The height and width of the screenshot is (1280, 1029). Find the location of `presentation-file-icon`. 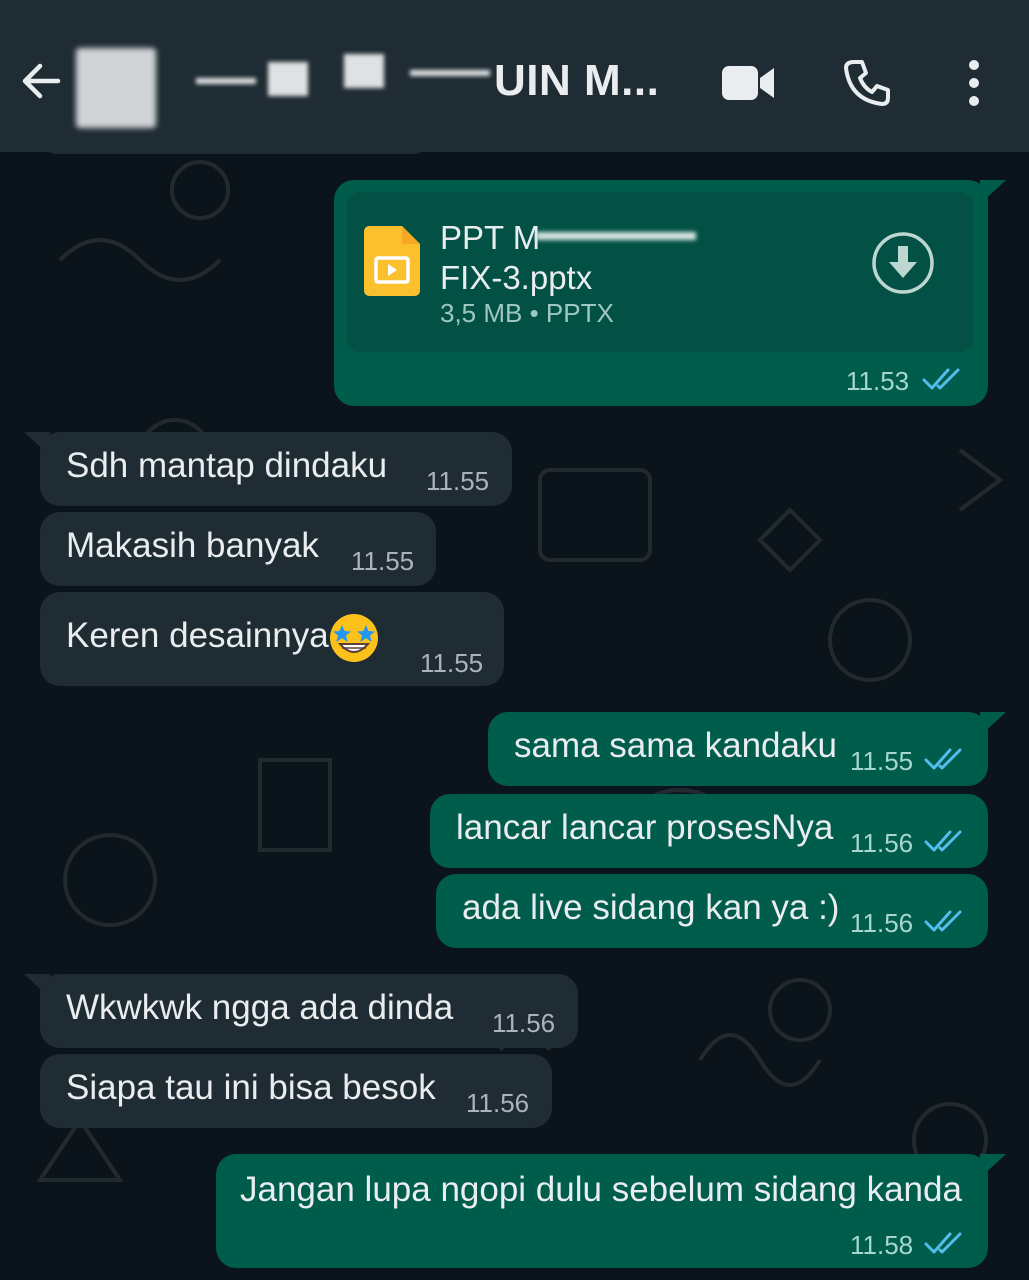

presentation-file-icon is located at coordinates (392, 261).